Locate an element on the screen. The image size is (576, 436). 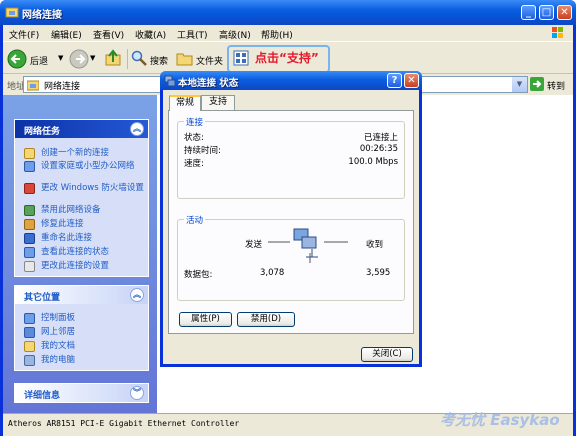
status-label: 状态: is located at coordinates (194, 138).